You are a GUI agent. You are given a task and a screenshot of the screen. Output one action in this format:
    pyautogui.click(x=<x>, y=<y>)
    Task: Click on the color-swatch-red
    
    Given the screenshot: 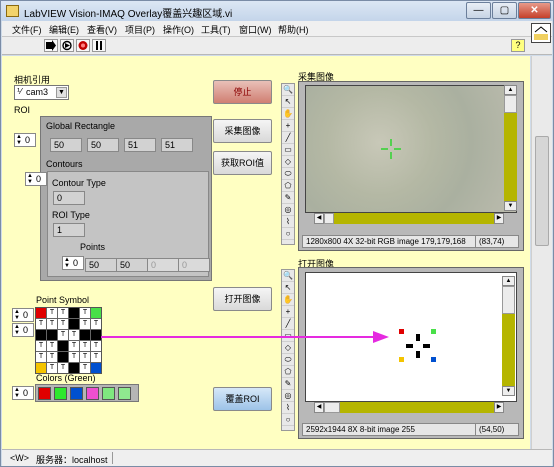 What is the action you would take?
    pyautogui.click(x=44, y=393)
    